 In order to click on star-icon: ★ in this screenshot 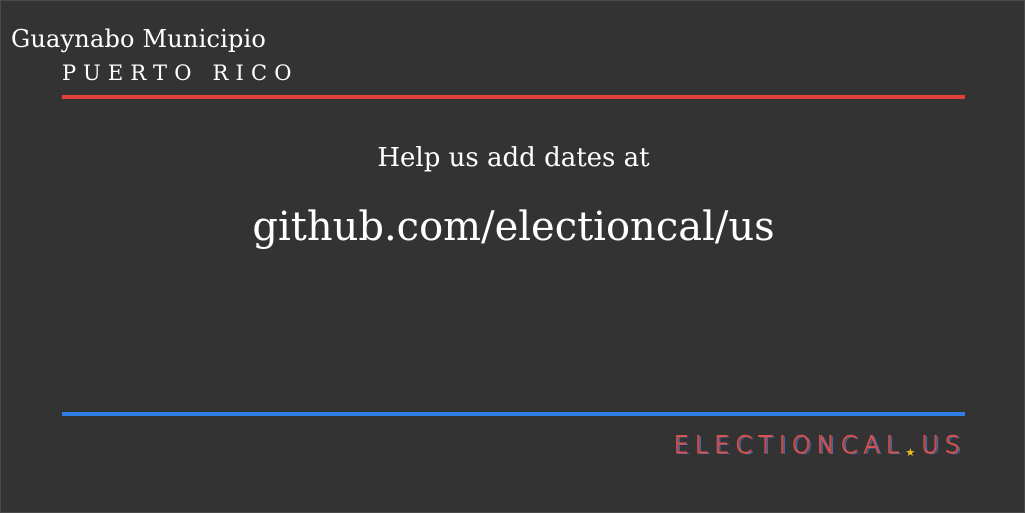, I will do `click(910, 452)`.